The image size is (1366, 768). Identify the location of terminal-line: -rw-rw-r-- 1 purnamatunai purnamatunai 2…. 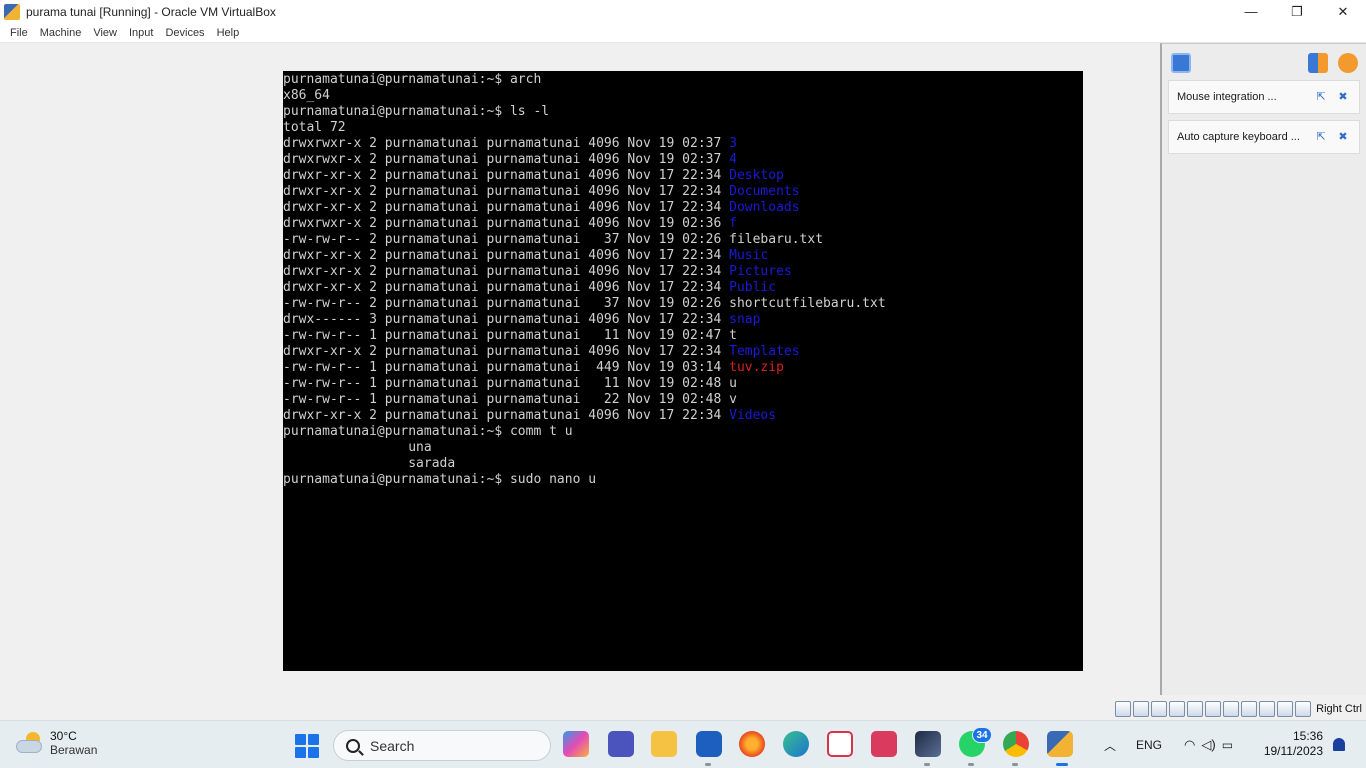
(683, 400).